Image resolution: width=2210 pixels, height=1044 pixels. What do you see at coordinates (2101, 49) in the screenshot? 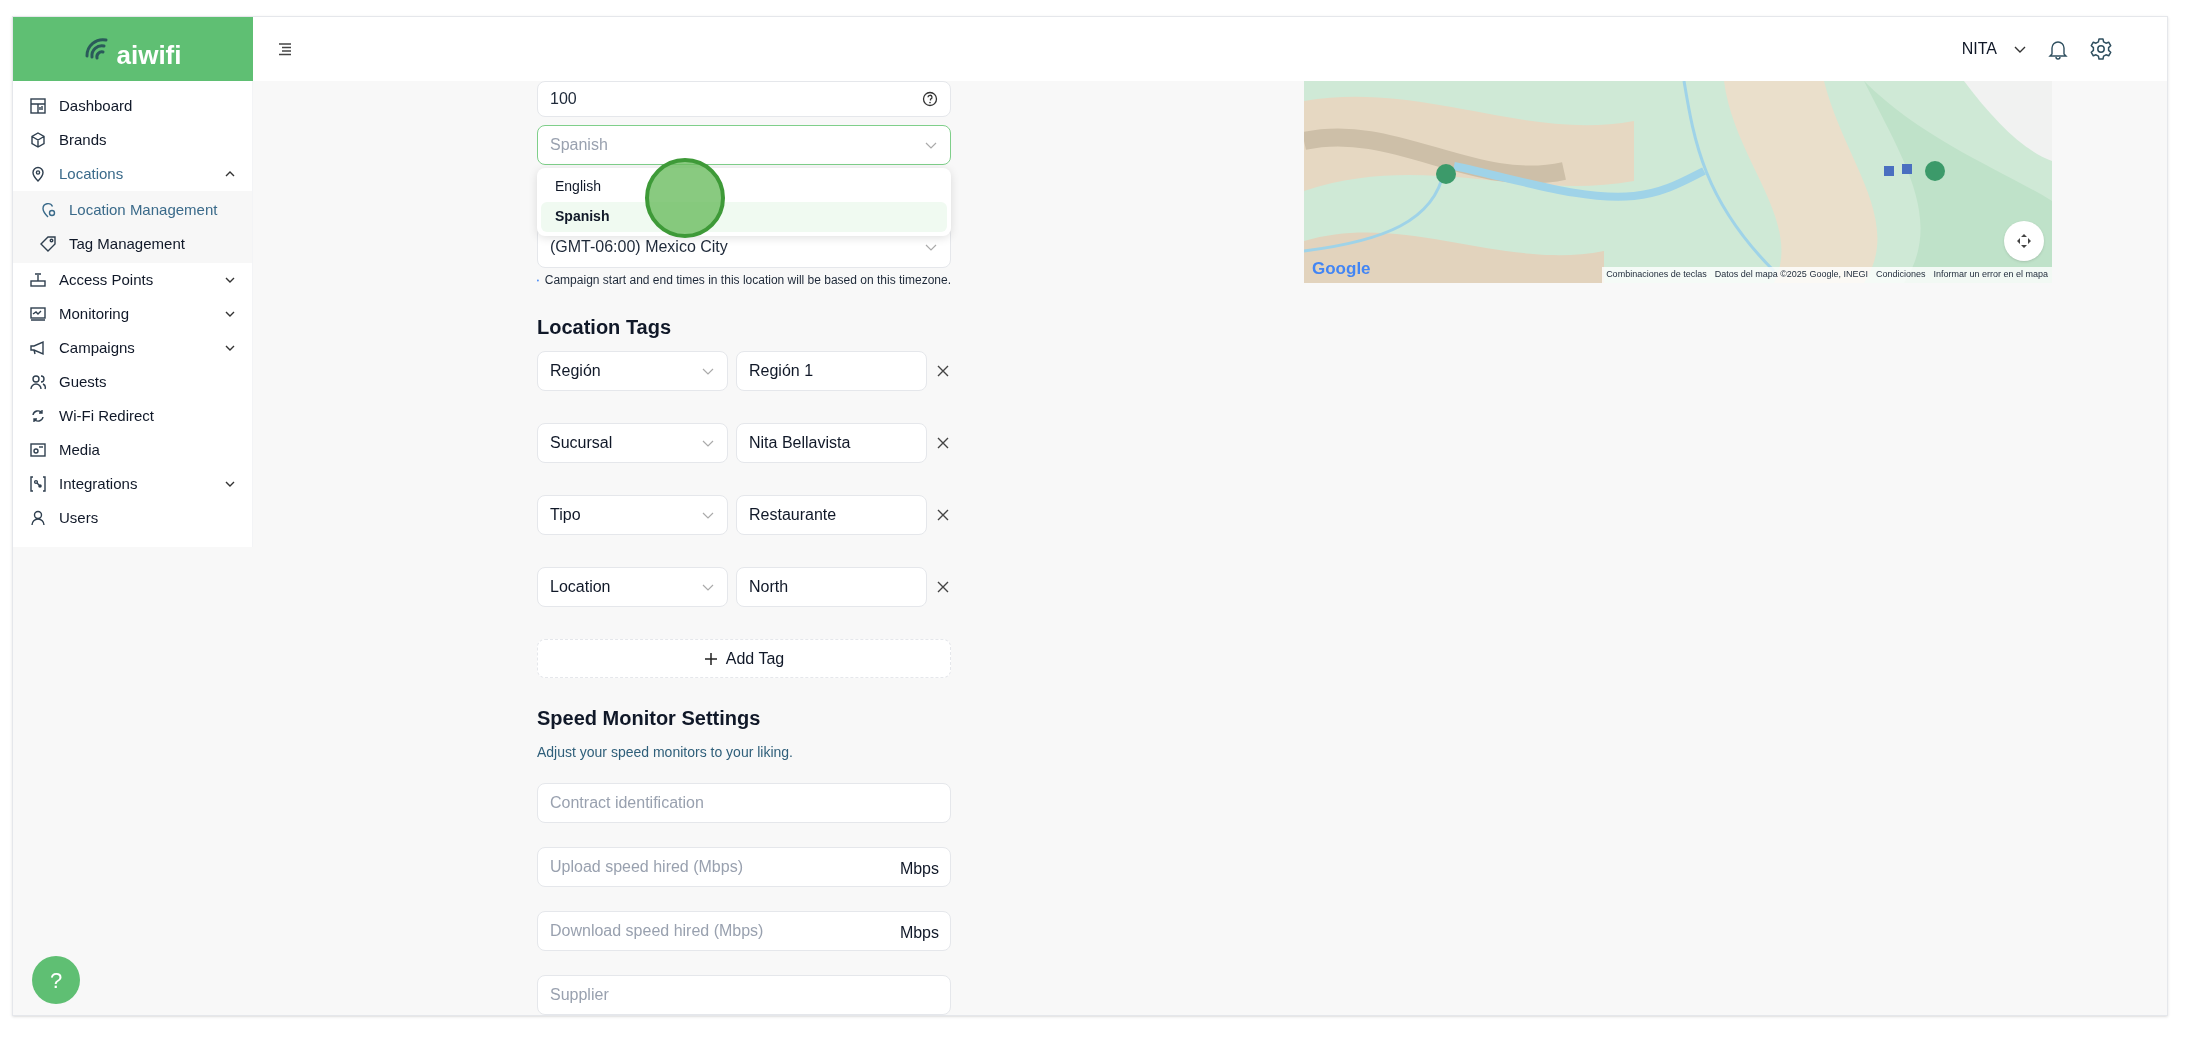
I see `settings-icon` at bounding box center [2101, 49].